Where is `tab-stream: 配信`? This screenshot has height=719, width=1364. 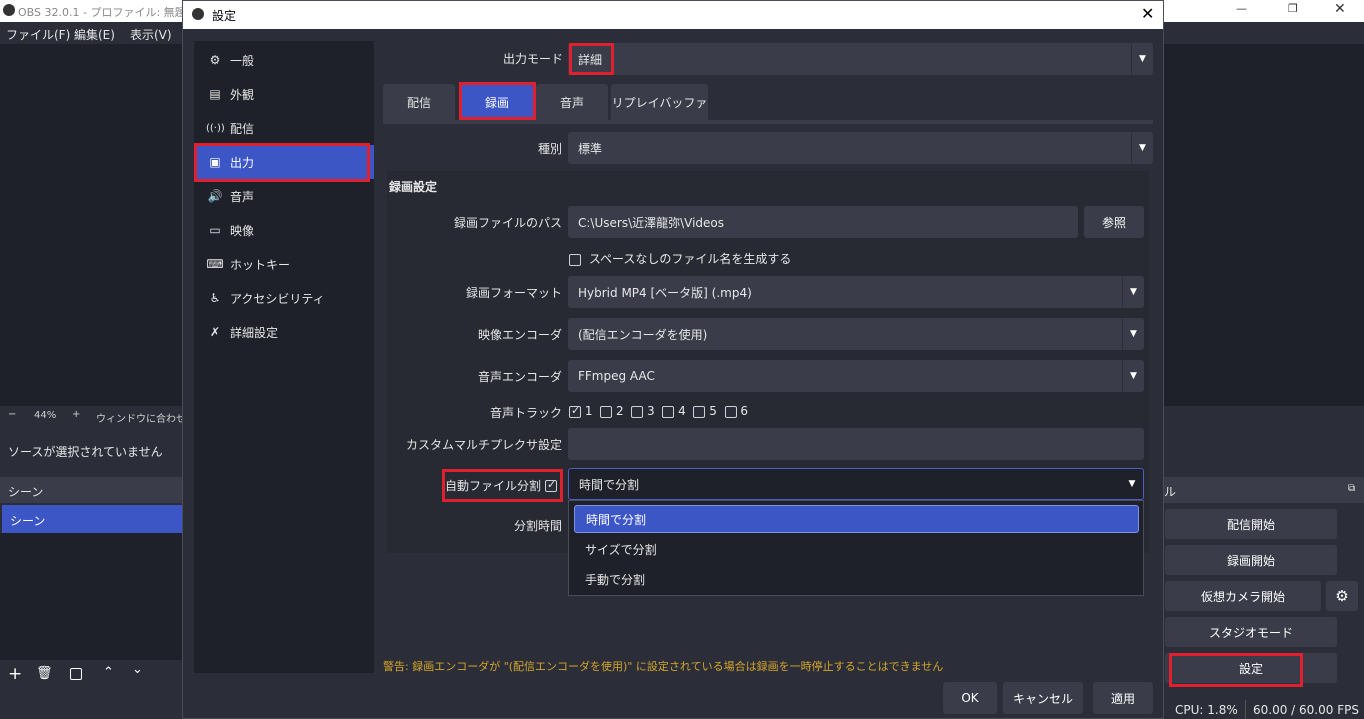 tab-stream: 配信 is located at coordinates (419, 102).